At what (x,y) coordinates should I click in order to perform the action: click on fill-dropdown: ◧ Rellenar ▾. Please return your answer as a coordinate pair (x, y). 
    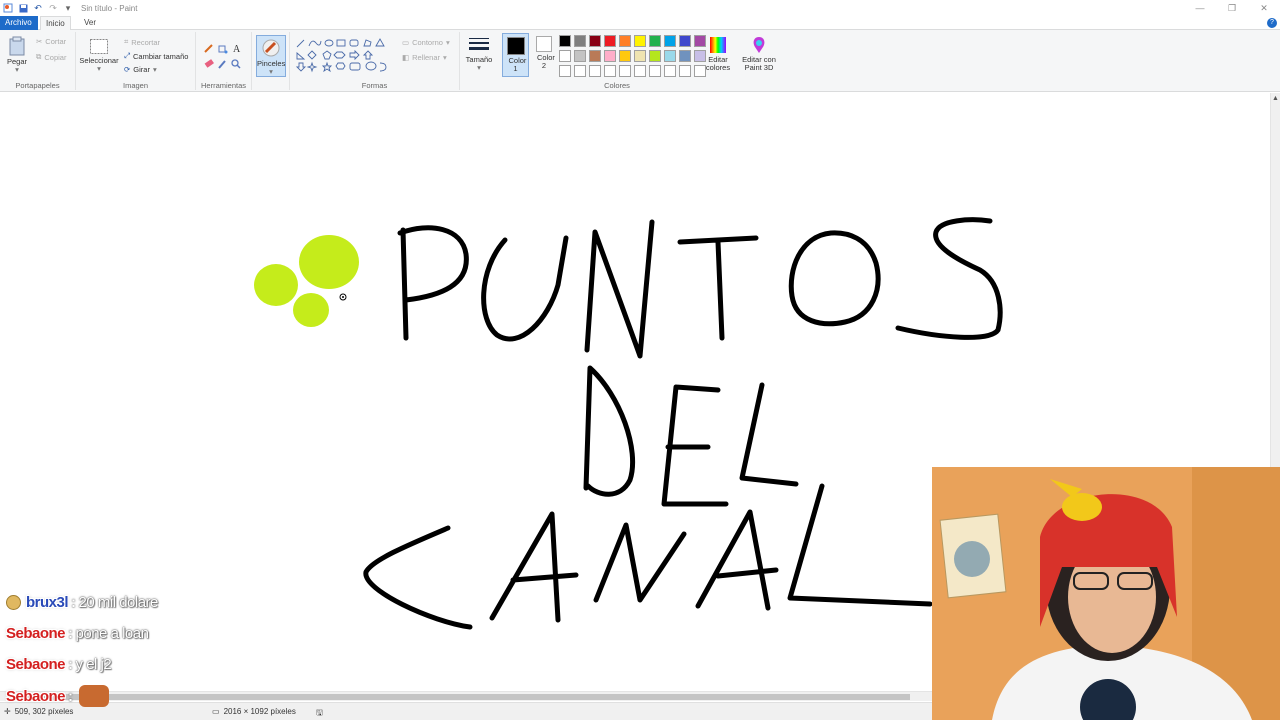
    Looking at the image, I should click on (424, 57).